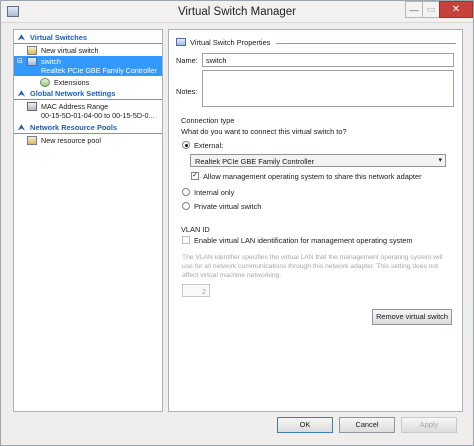 This screenshot has height=446, width=474. What do you see at coordinates (32, 140) in the screenshot?
I see `new-pool-icon` at bounding box center [32, 140].